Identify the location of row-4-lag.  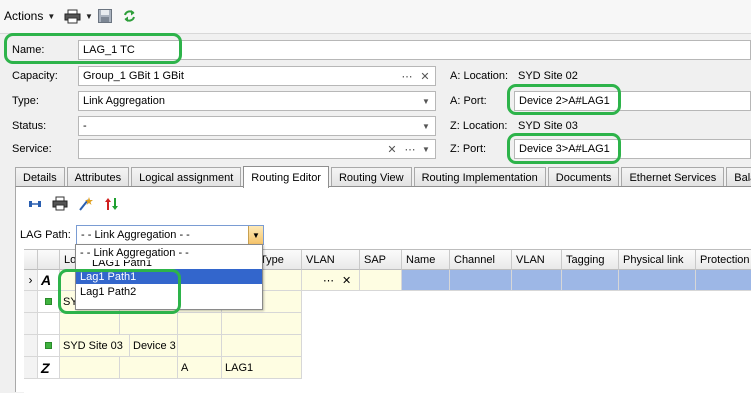
(262, 346).